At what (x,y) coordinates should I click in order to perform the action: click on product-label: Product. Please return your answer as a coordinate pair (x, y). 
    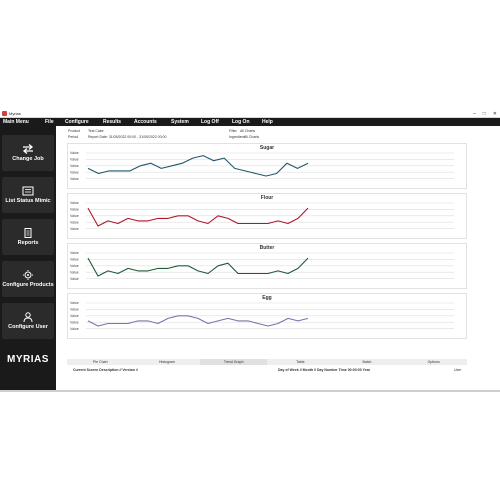
    Looking at the image, I should click on (74, 131).